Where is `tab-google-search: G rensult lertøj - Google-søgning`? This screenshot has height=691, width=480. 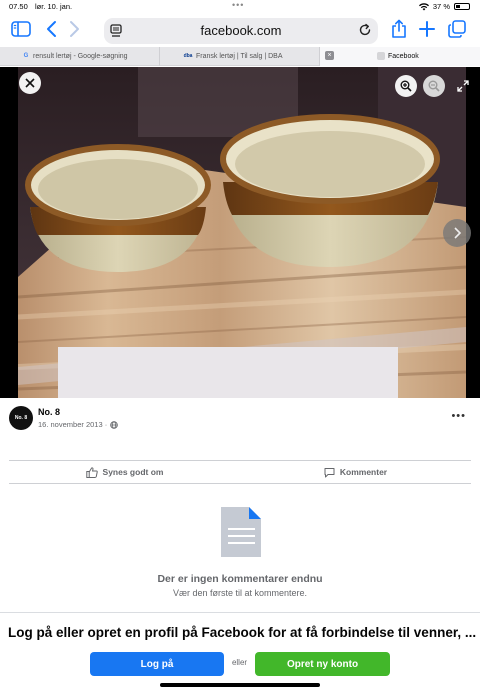 tab-google-search: G rensult lertøj - Google-søgning is located at coordinates (80, 56).